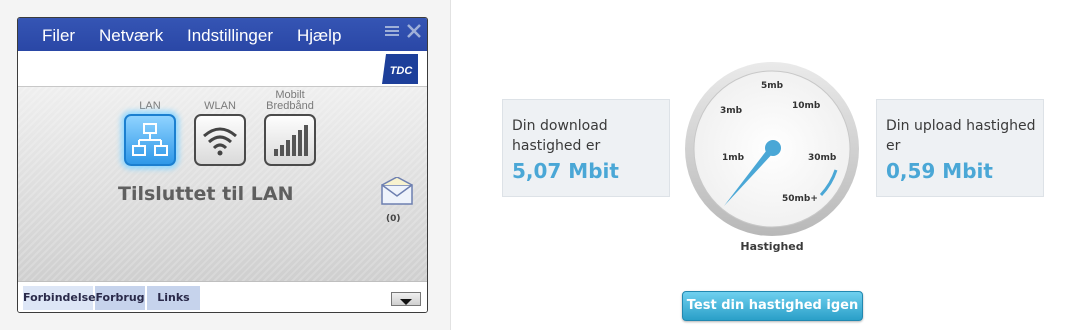 This screenshot has width=1082, height=330. What do you see at coordinates (772, 246) in the screenshot?
I see `gauge-caption: Hastighed` at bounding box center [772, 246].